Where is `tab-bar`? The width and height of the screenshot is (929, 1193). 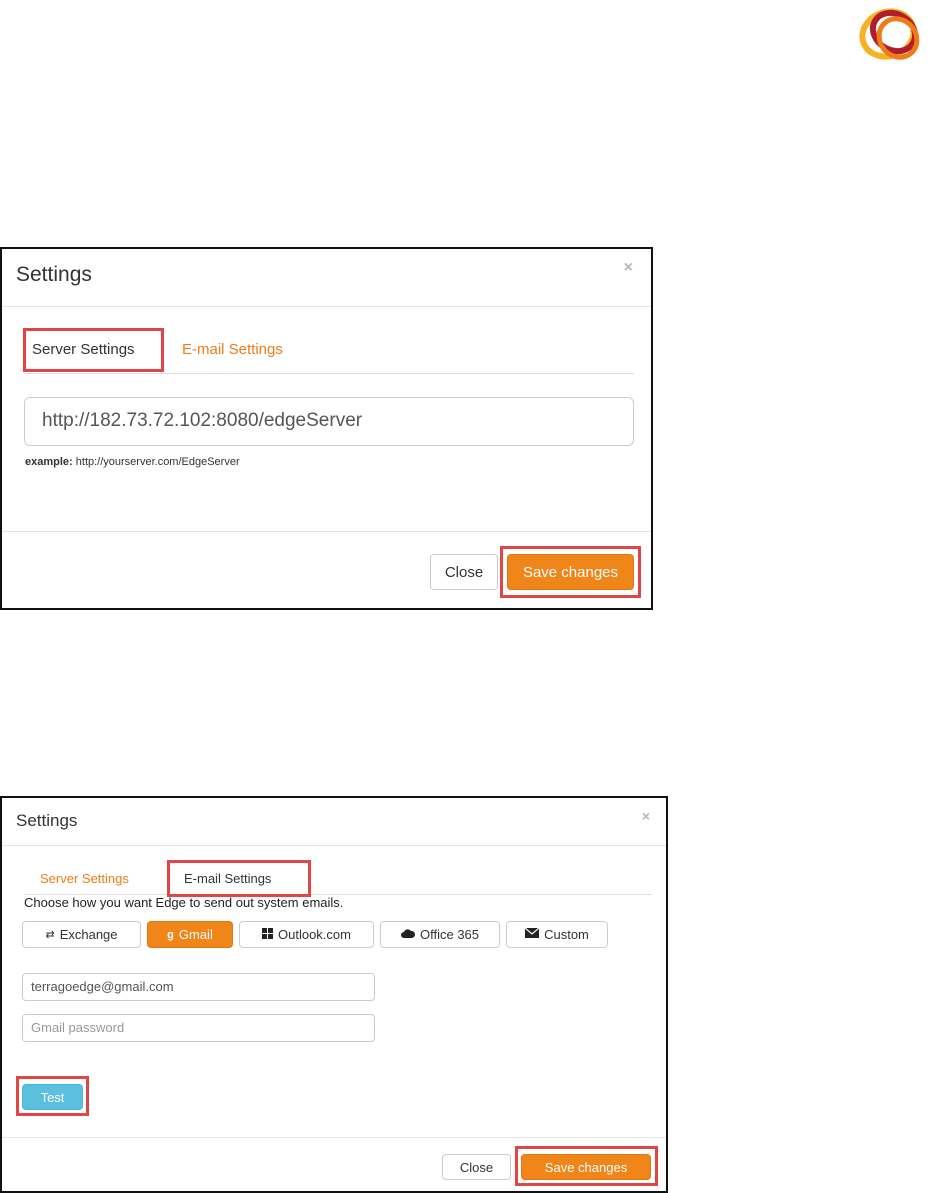
tab-bar is located at coordinates (329, 373).